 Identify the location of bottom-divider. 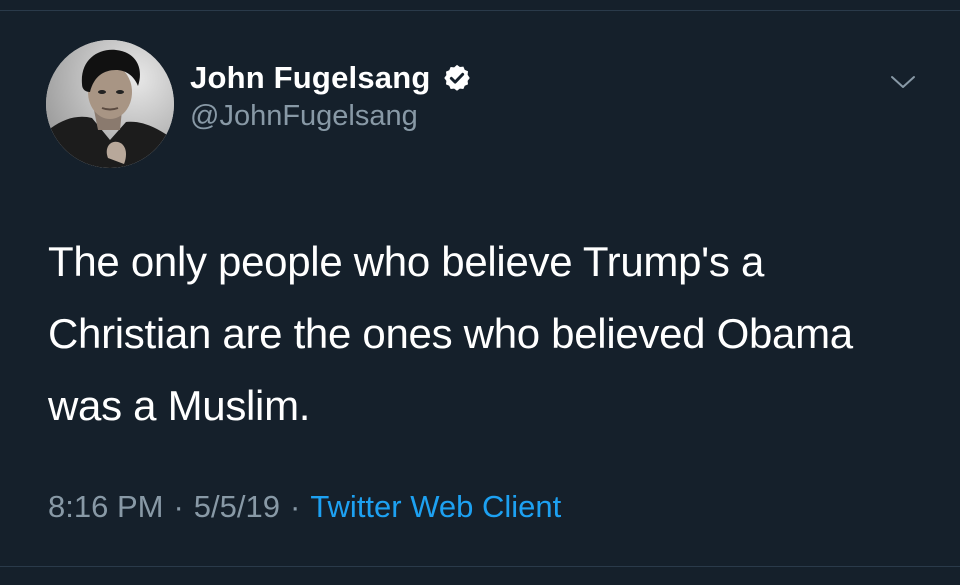
(480, 566).